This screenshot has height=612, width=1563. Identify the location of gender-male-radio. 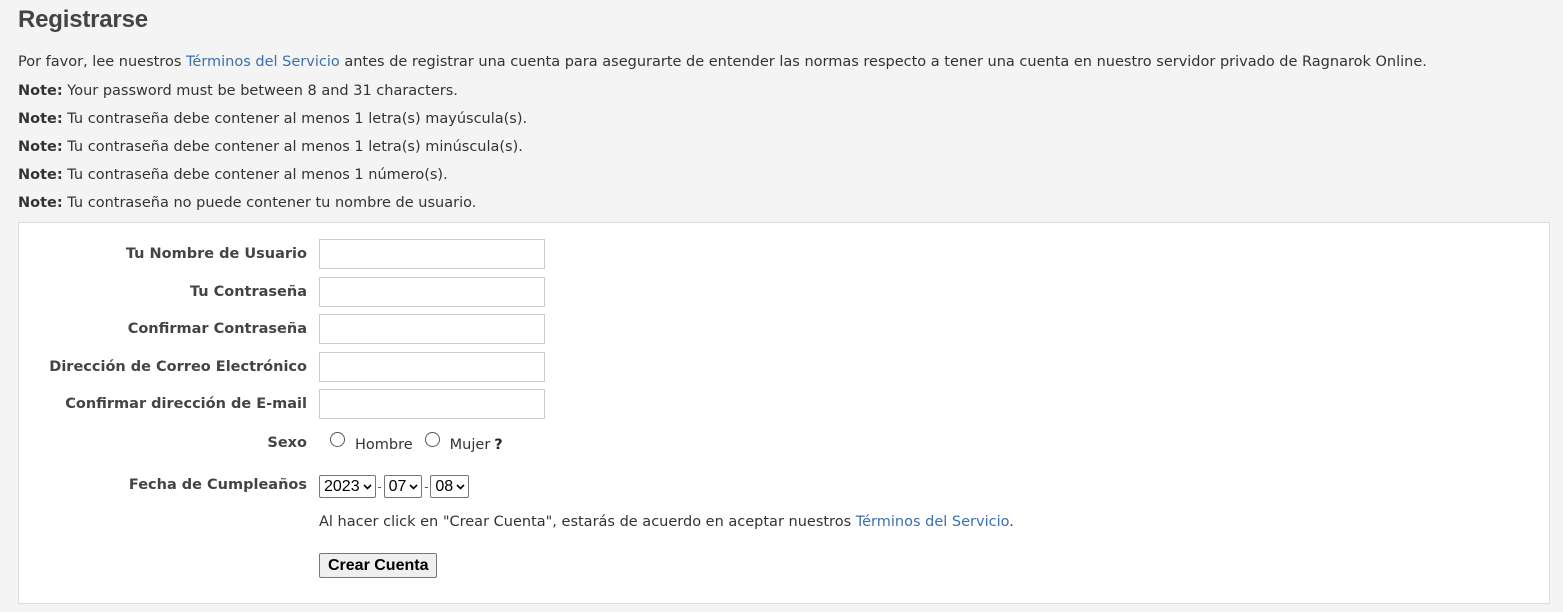
(337, 439).